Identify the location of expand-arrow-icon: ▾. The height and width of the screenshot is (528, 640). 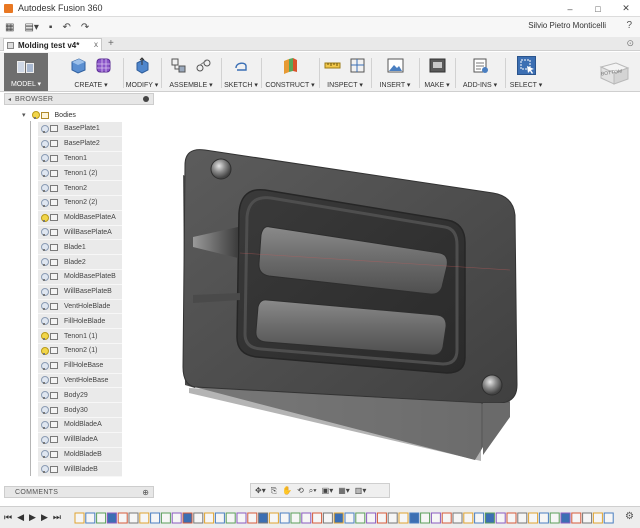
(24, 115).